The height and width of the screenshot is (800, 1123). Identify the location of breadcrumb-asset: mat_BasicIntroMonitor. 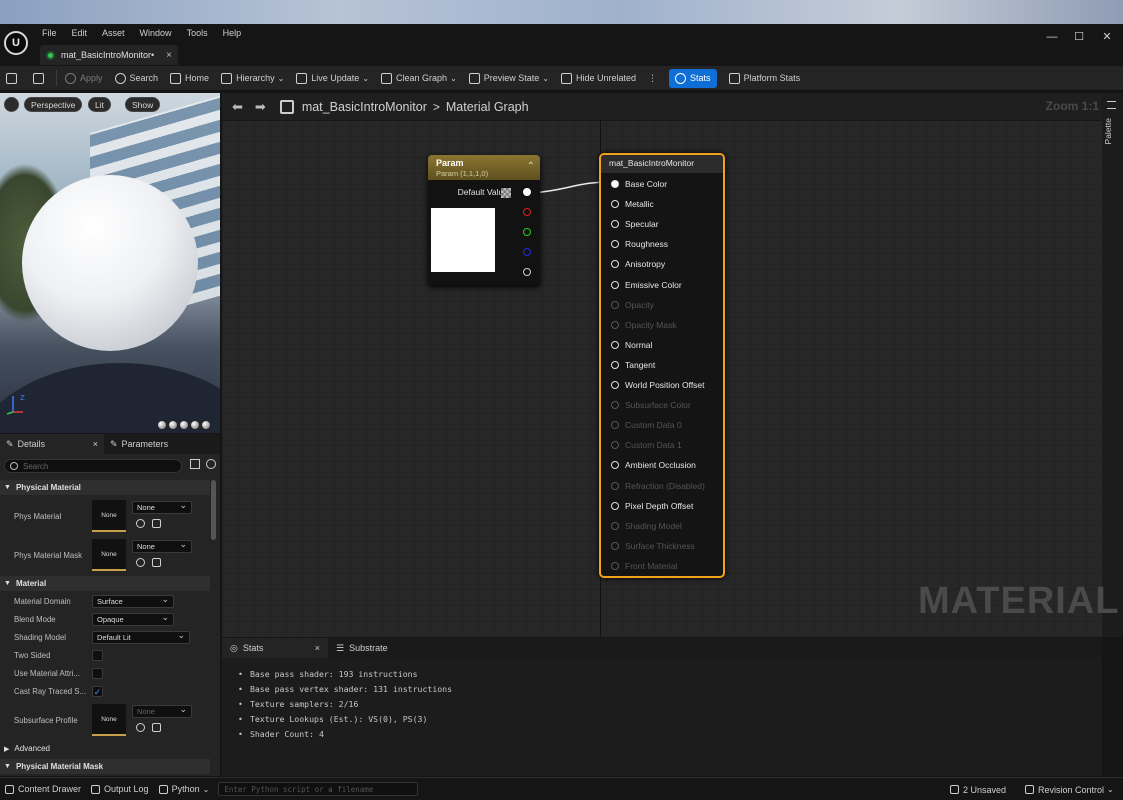
(364, 107).